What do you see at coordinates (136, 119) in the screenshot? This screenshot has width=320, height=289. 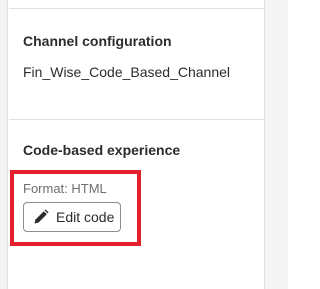 I see `section-divider` at bounding box center [136, 119].